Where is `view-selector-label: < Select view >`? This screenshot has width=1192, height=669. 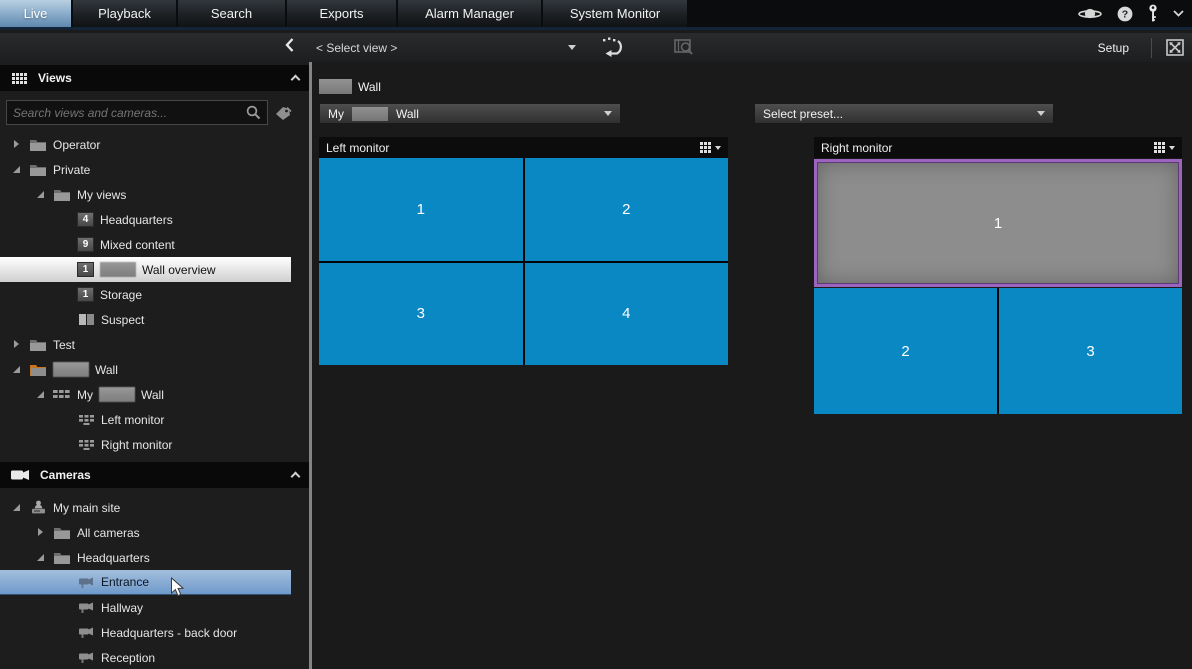 view-selector-label: < Select view > is located at coordinates (357, 47).